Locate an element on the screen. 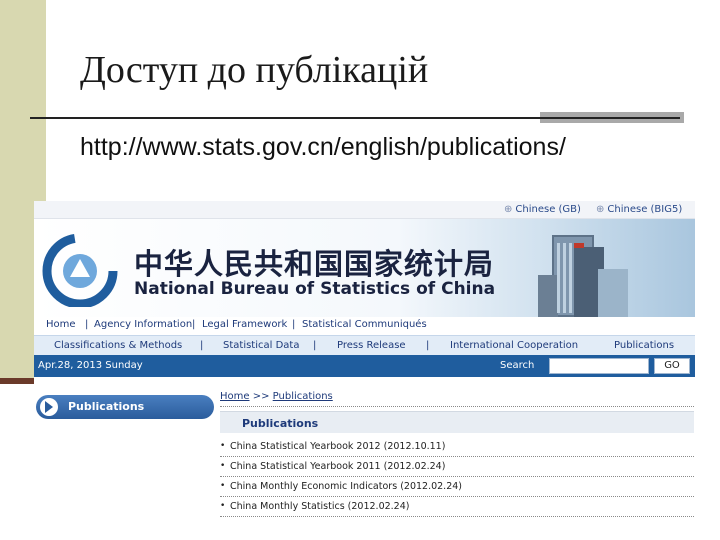  search-go-button: GO is located at coordinates (672, 366).